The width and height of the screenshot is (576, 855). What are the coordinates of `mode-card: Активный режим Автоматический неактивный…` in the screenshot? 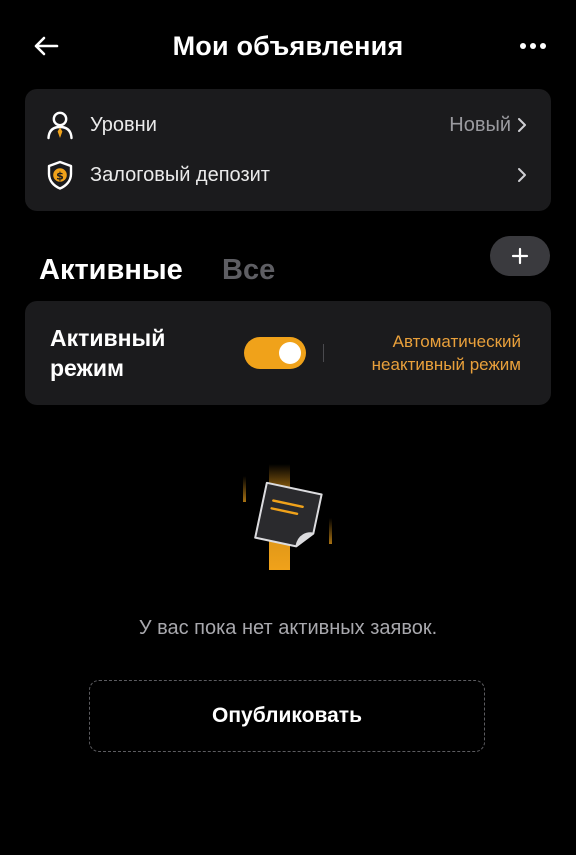 It's located at (288, 353).